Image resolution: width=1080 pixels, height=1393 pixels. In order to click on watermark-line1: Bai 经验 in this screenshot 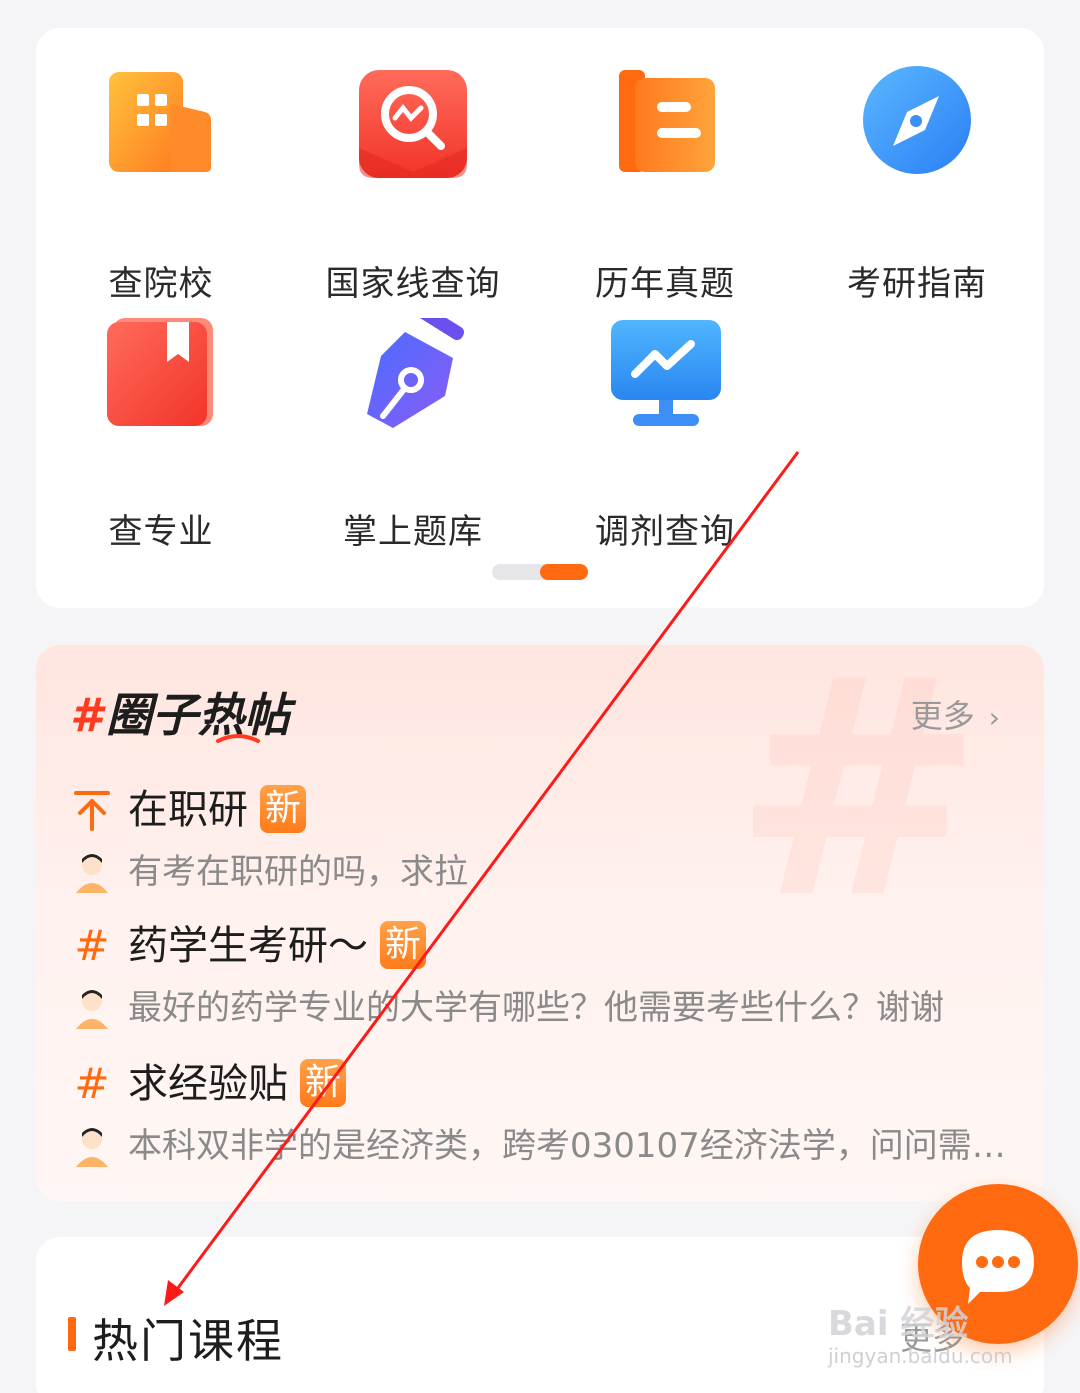, I will do `click(898, 1324)`.